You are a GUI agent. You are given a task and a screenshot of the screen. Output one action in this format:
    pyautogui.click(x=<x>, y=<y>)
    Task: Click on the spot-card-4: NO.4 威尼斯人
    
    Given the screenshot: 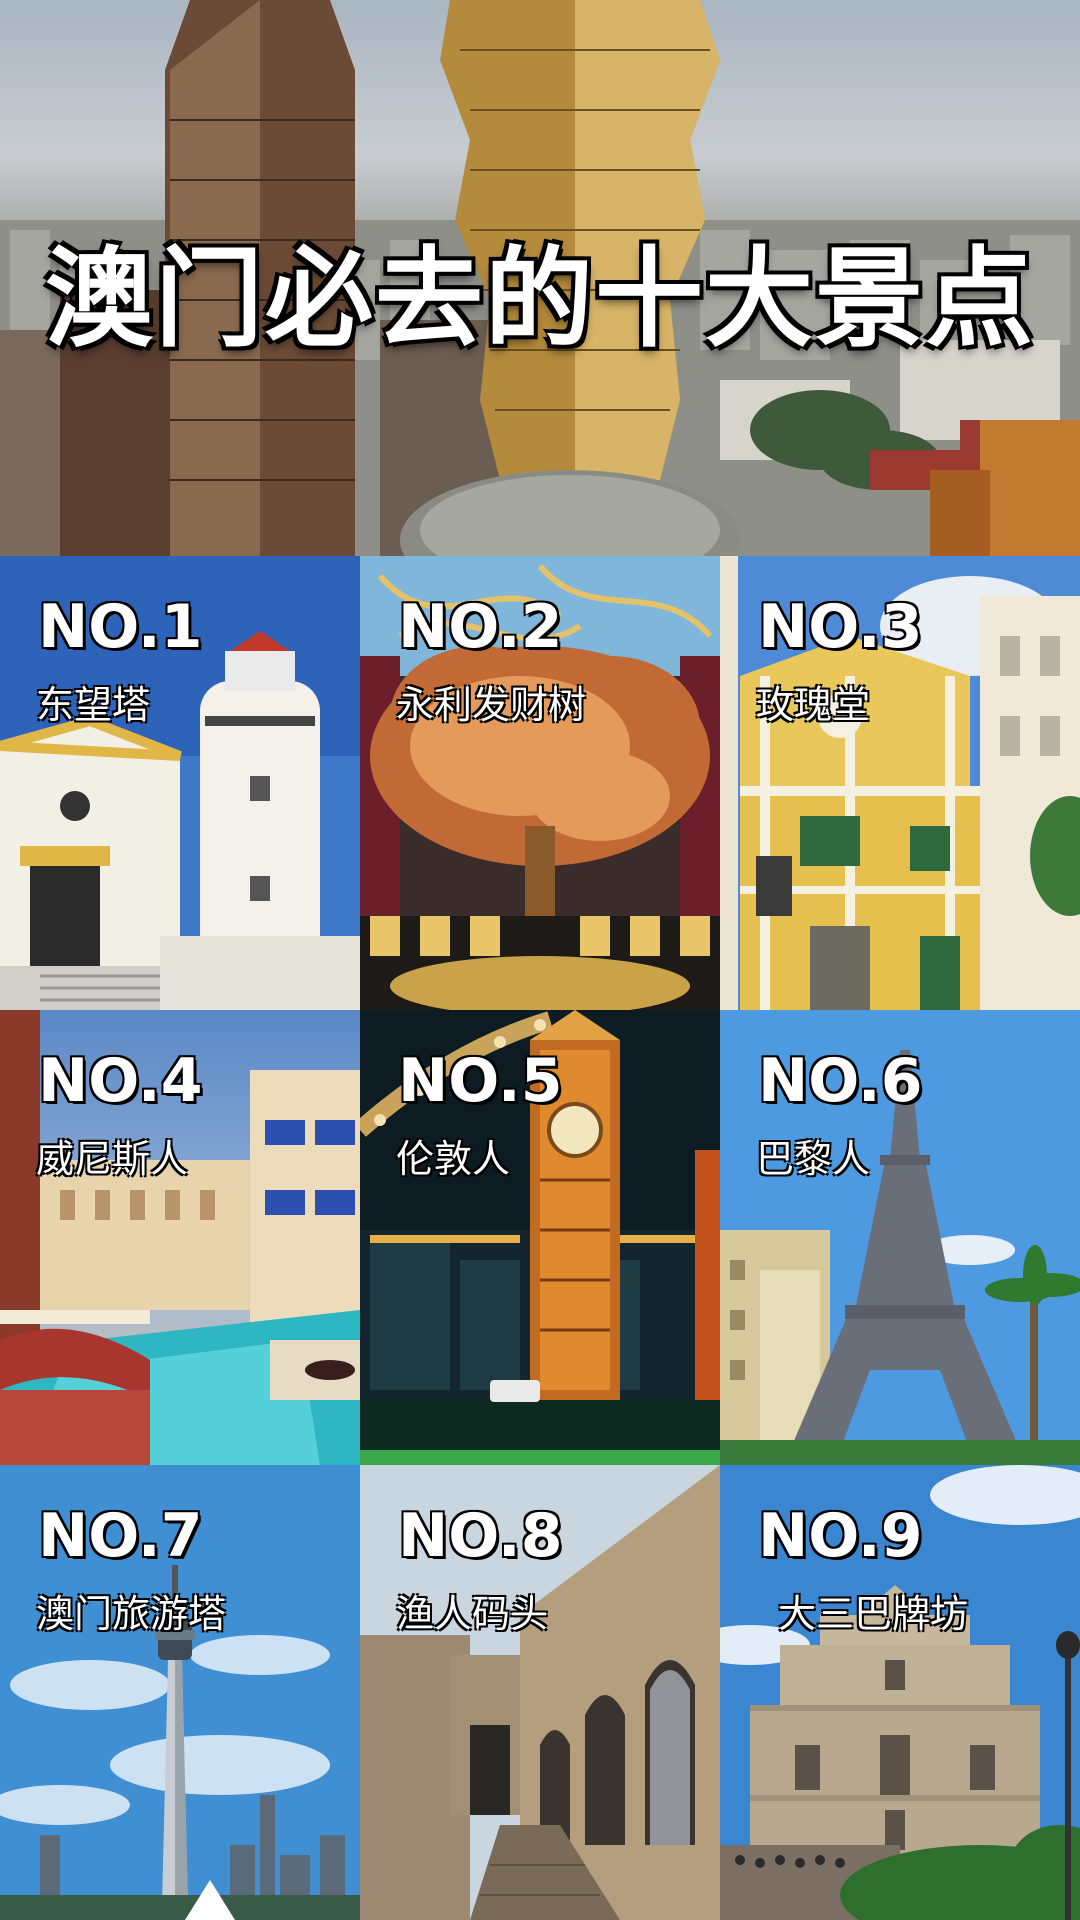 What is the action you would take?
    pyautogui.click(x=180, y=1237)
    